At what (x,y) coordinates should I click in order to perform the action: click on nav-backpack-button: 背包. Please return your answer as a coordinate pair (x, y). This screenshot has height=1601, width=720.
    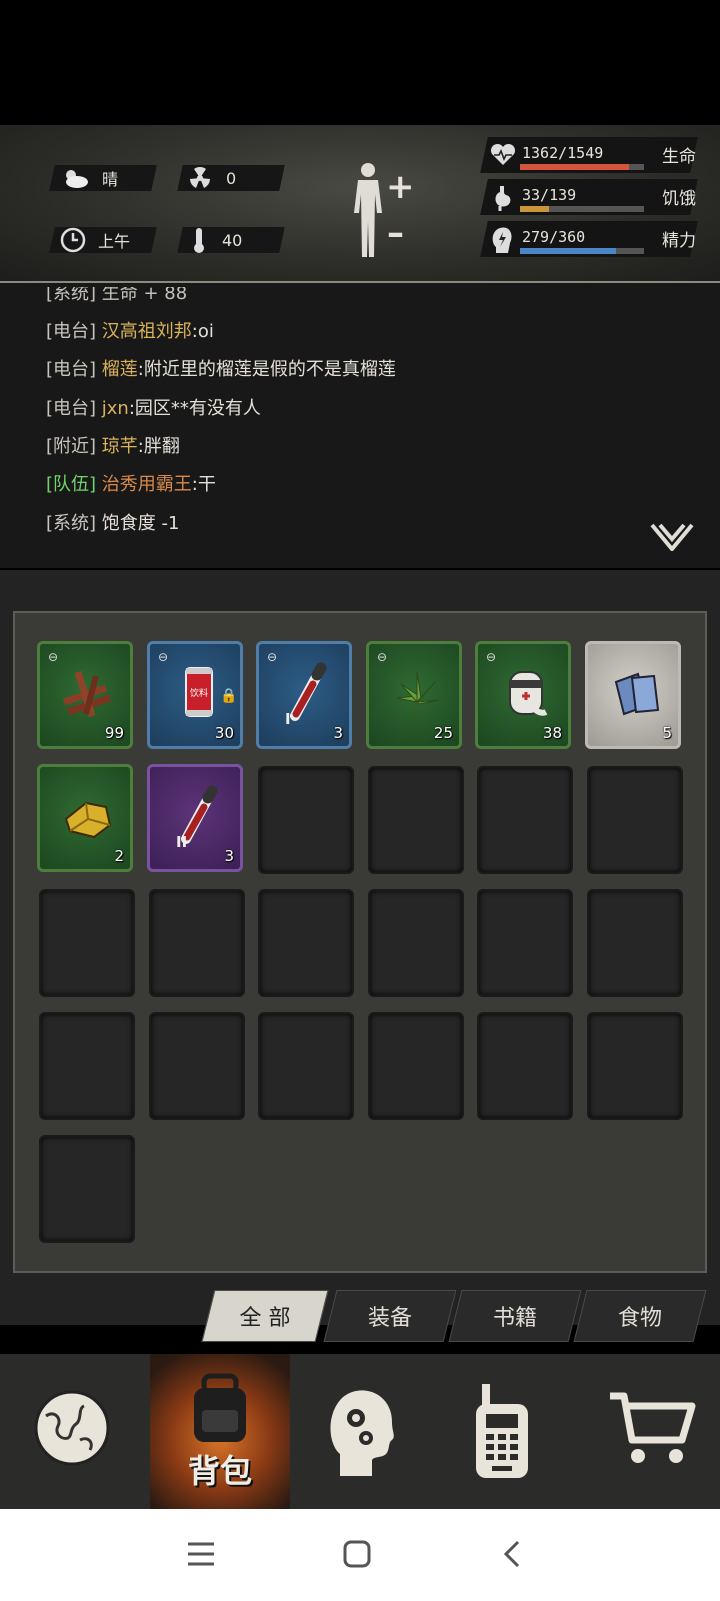
    Looking at the image, I should click on (220, 1431).